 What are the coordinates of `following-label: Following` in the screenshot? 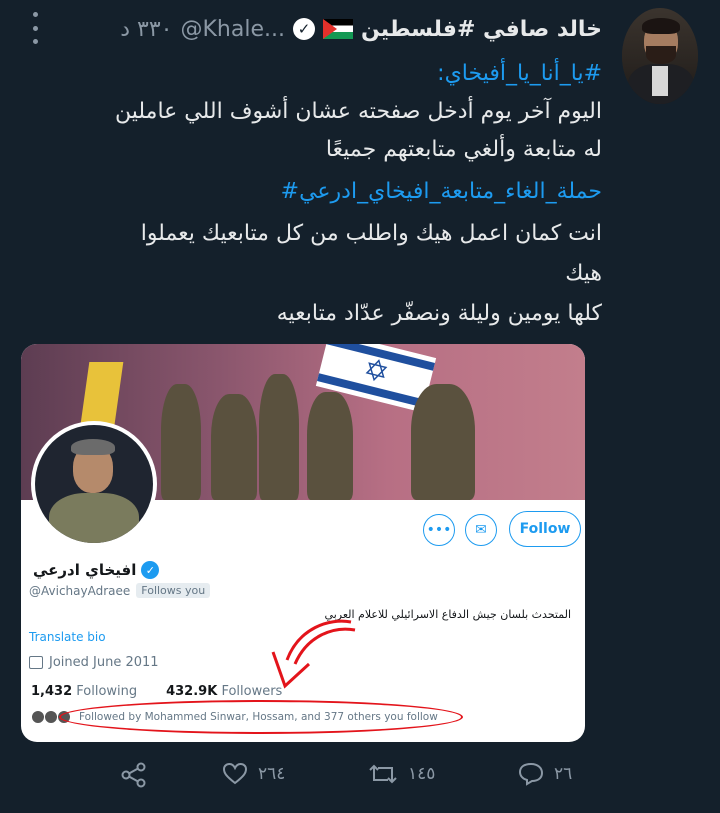 It's located at (107, 691).